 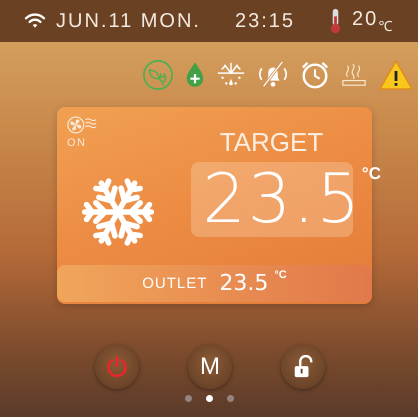 I want to click on target-temperature-value: 23.5, so click(x=282, y=199).